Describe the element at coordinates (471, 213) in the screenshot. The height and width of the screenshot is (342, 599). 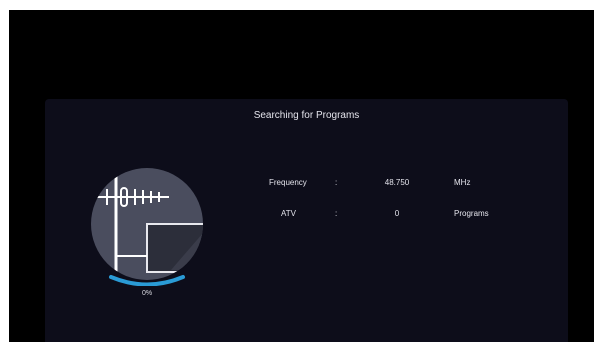
I see `atv-unit: Programs` at that location.